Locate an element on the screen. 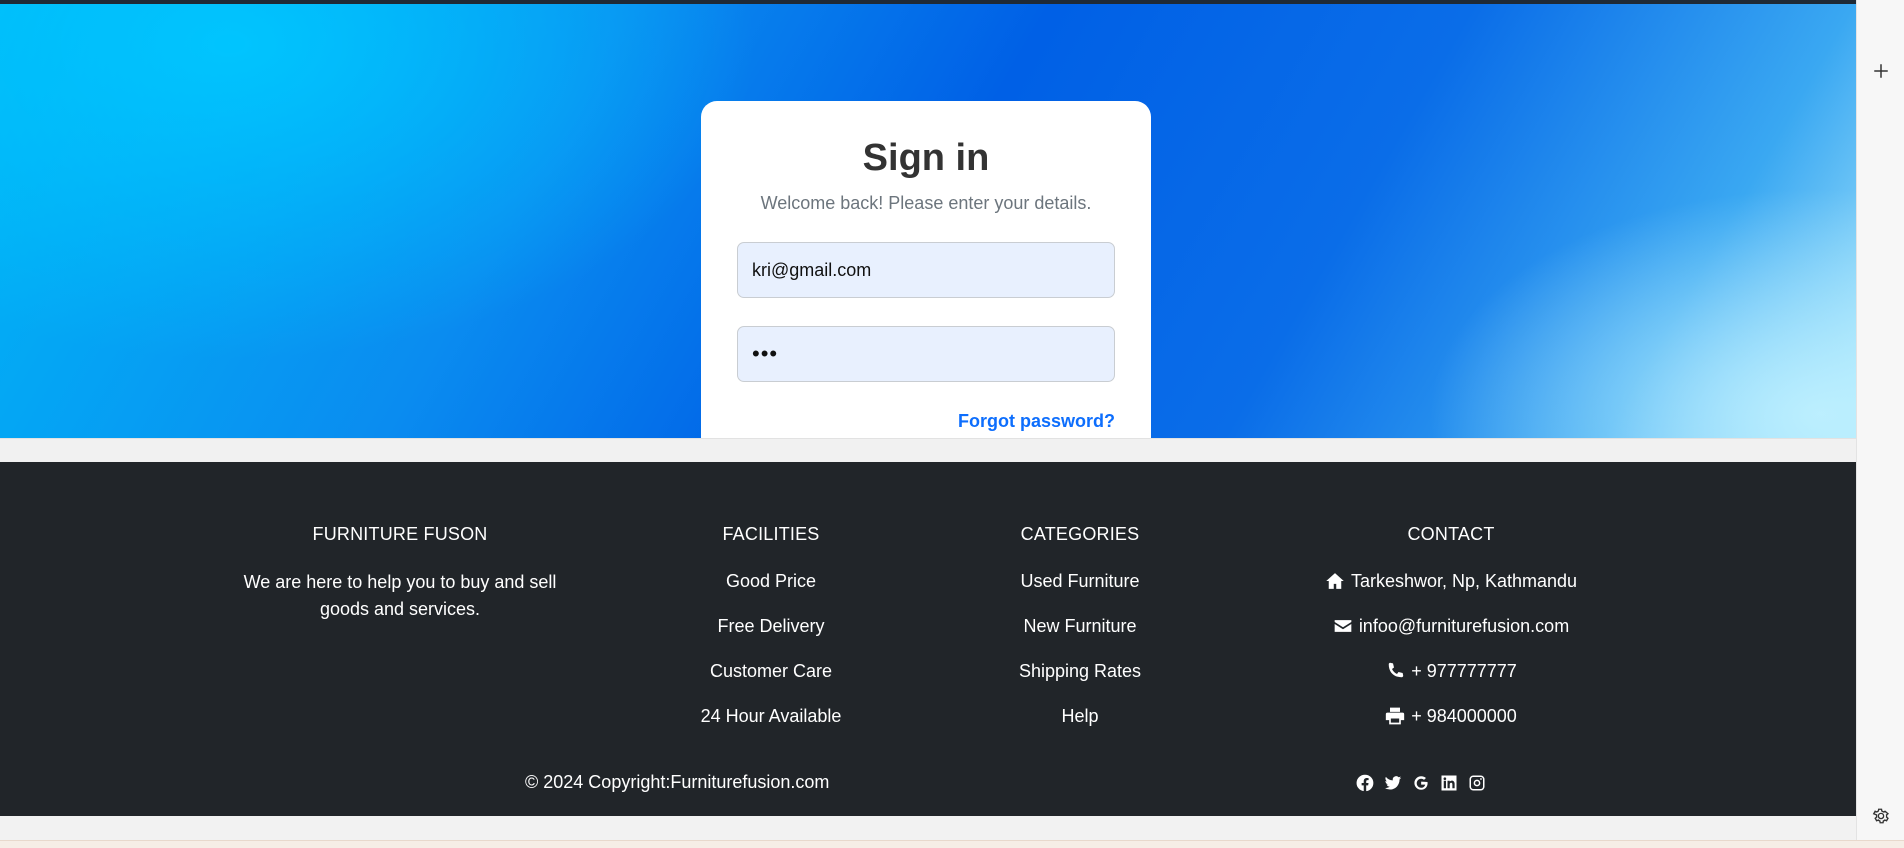 The image size is (1904, 848). footer-brand-heading: FURNITURE FUSON is located at coordinates (400, 534).